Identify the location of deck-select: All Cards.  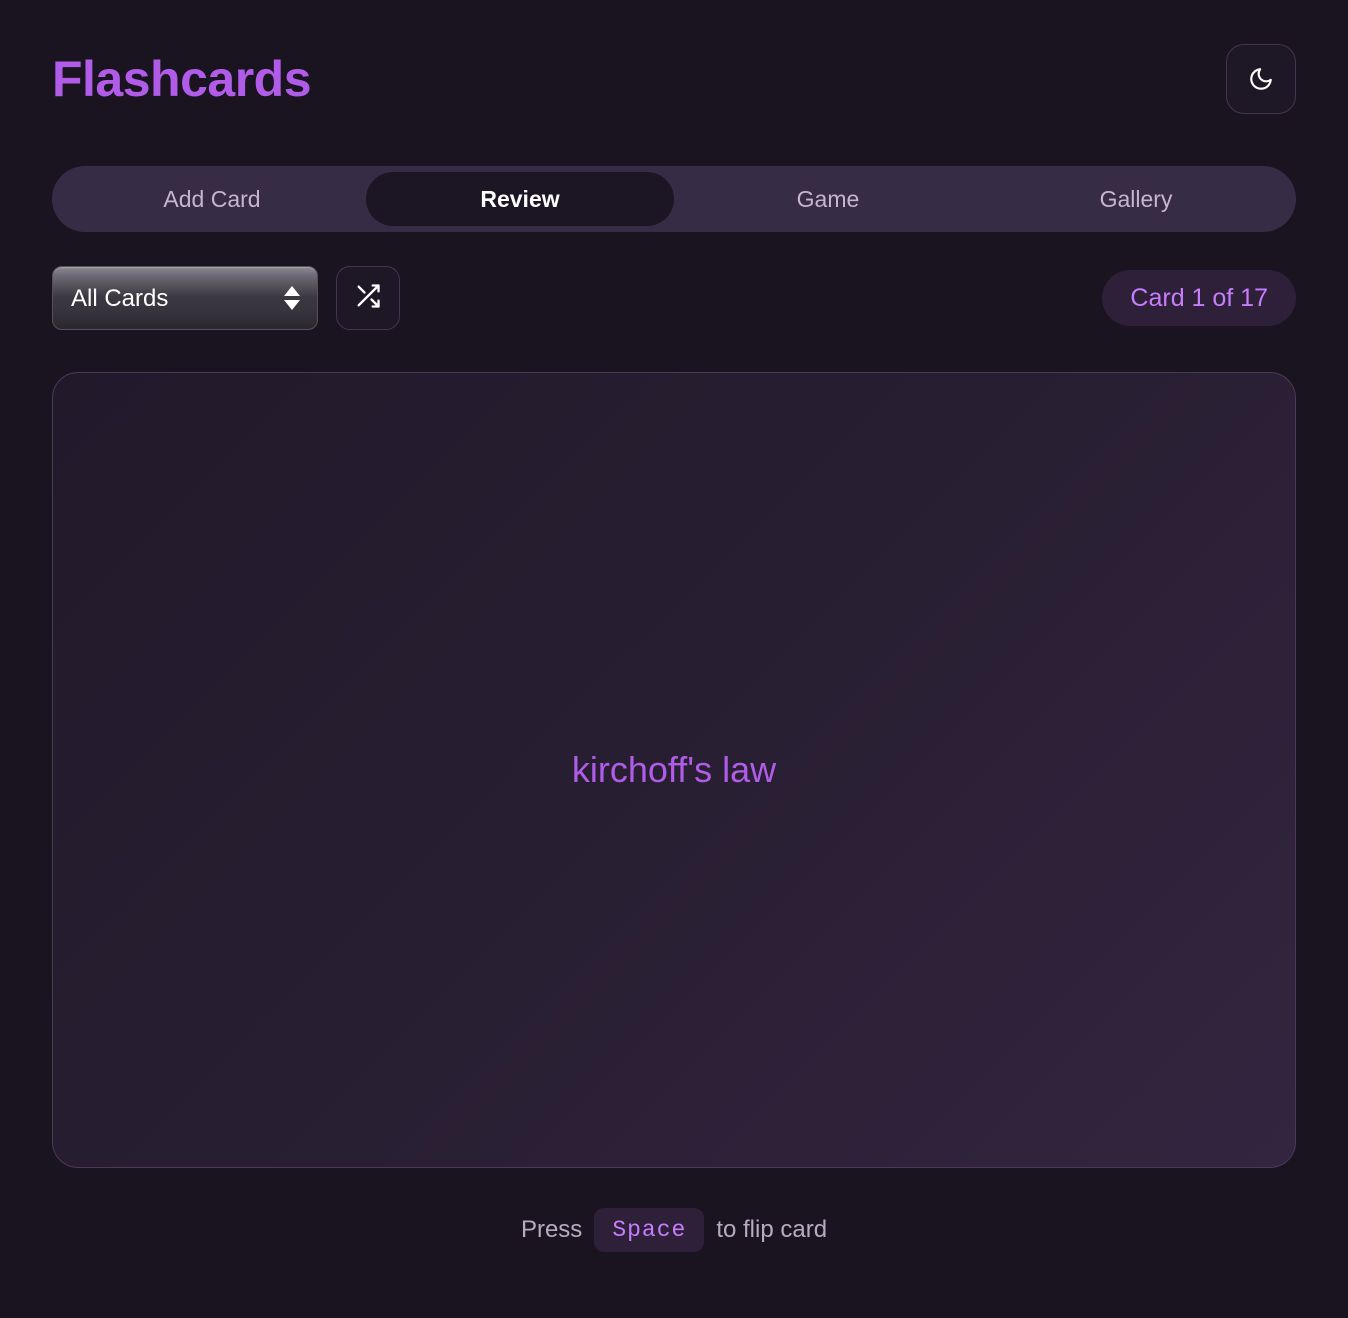
(185, 298).